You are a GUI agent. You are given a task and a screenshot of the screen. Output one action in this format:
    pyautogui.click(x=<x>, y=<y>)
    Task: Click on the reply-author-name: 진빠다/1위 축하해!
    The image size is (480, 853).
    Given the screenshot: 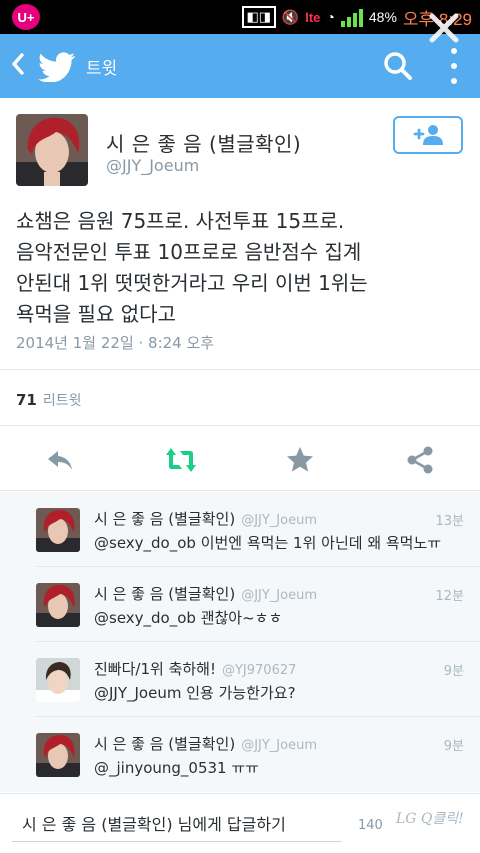 What is the action you would take?
    pyautogui.click(x=155, y=669)
    